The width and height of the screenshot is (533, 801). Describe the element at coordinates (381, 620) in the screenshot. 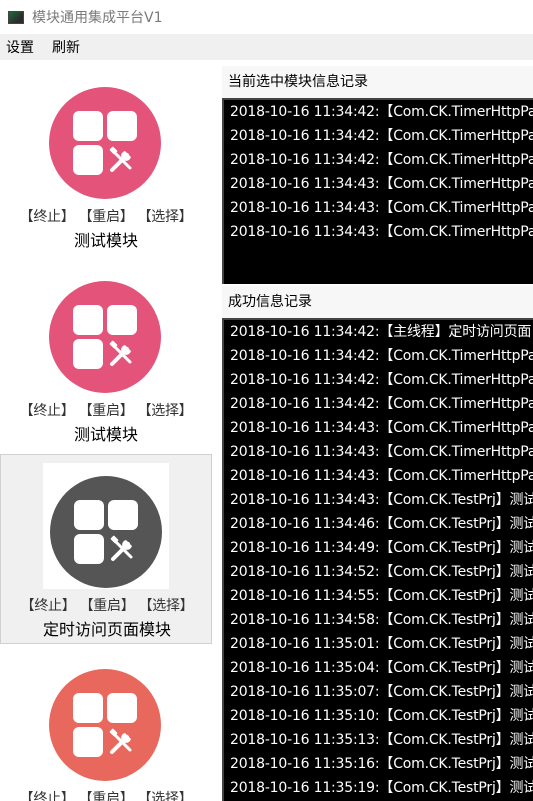

I see `log-line: 2018-10-16 11:34:58:【Com.CK.TestPrj】测试` at that location.